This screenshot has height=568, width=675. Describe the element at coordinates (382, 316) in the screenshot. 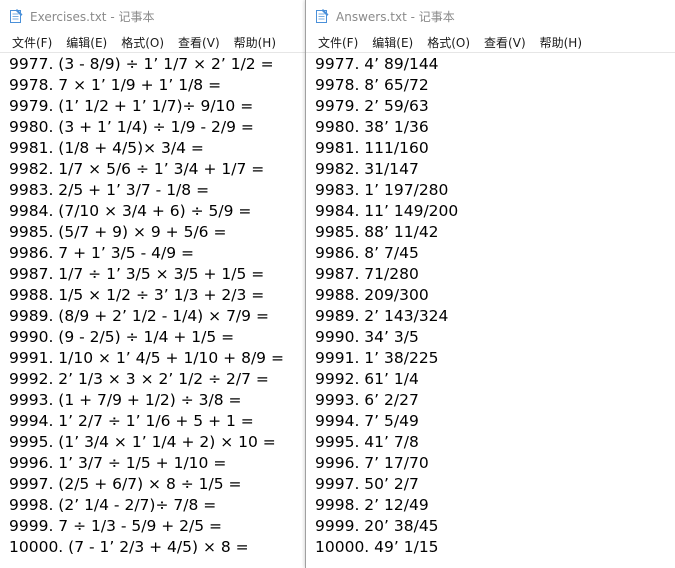

I see `text-line: 9989. 2’ 143/324` at that location.